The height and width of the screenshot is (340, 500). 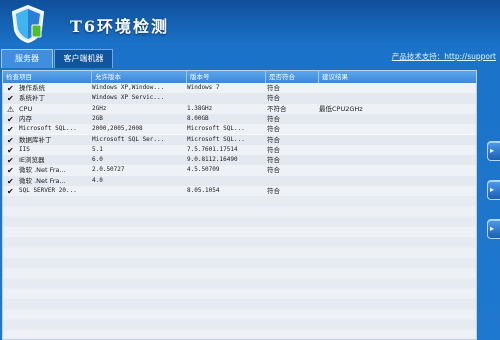 What do you see at coordinates (444, 56) in the screenshot?
I see `support-link: 产品技术支持：http://support` at bounding box center [444, 56].